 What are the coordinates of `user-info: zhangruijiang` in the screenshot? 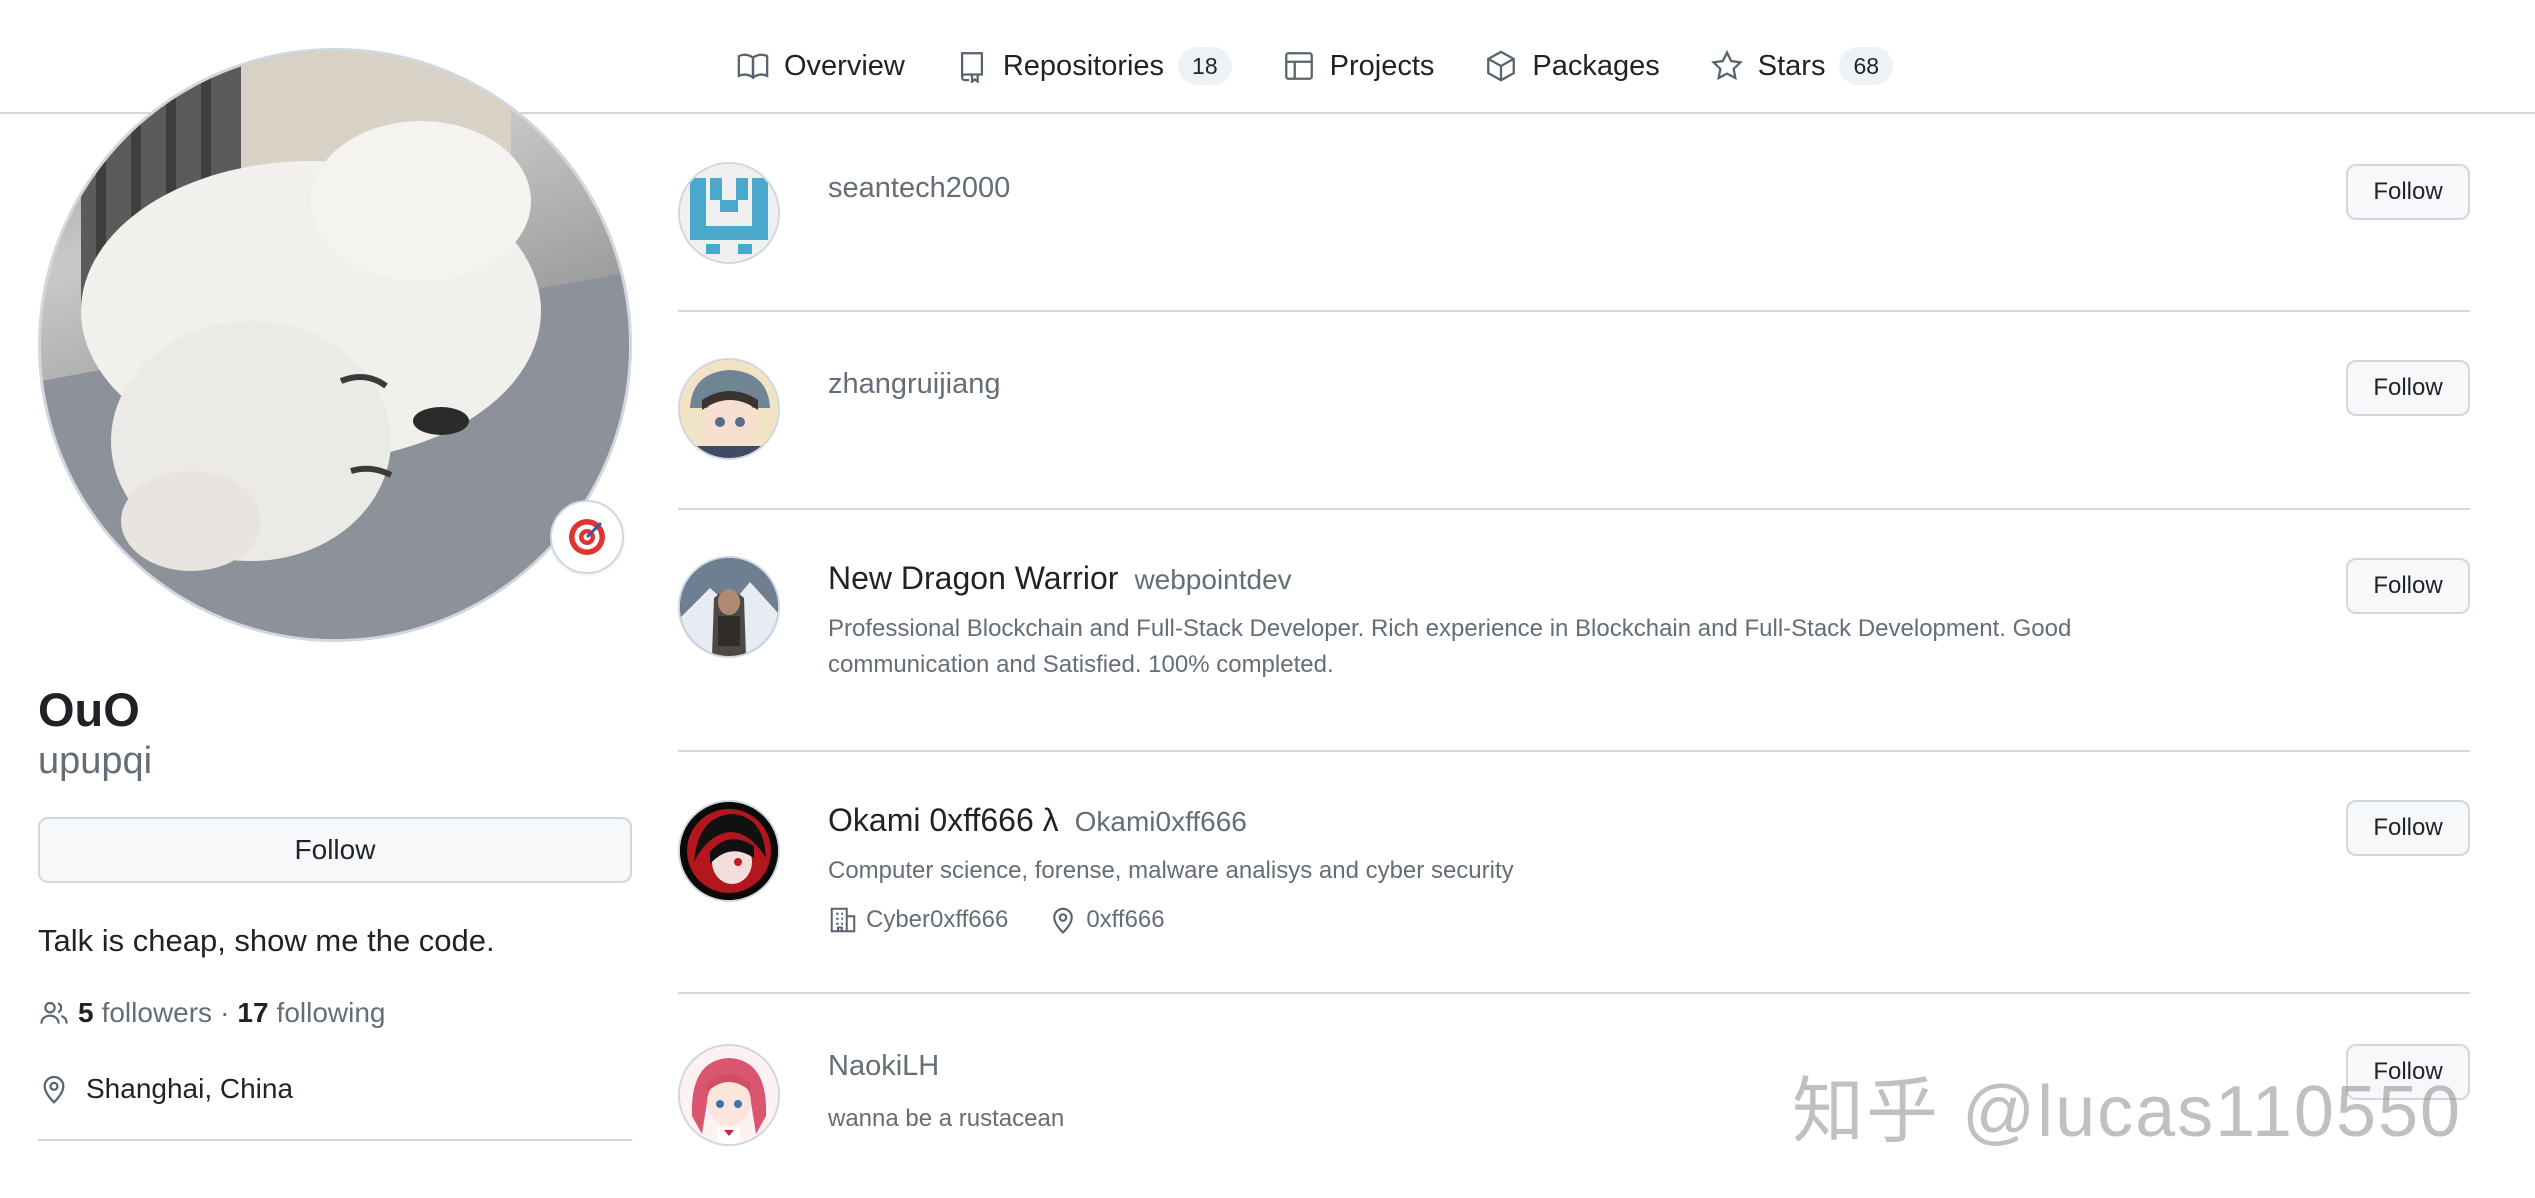 It's located at (1528, 384).